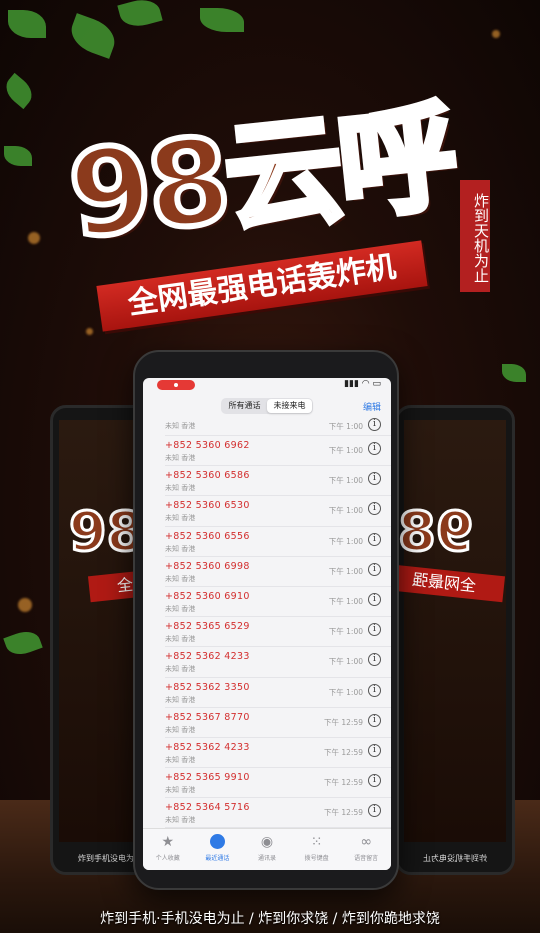  I want to click on call-number: +852 5364 5716, so click(207, 808).